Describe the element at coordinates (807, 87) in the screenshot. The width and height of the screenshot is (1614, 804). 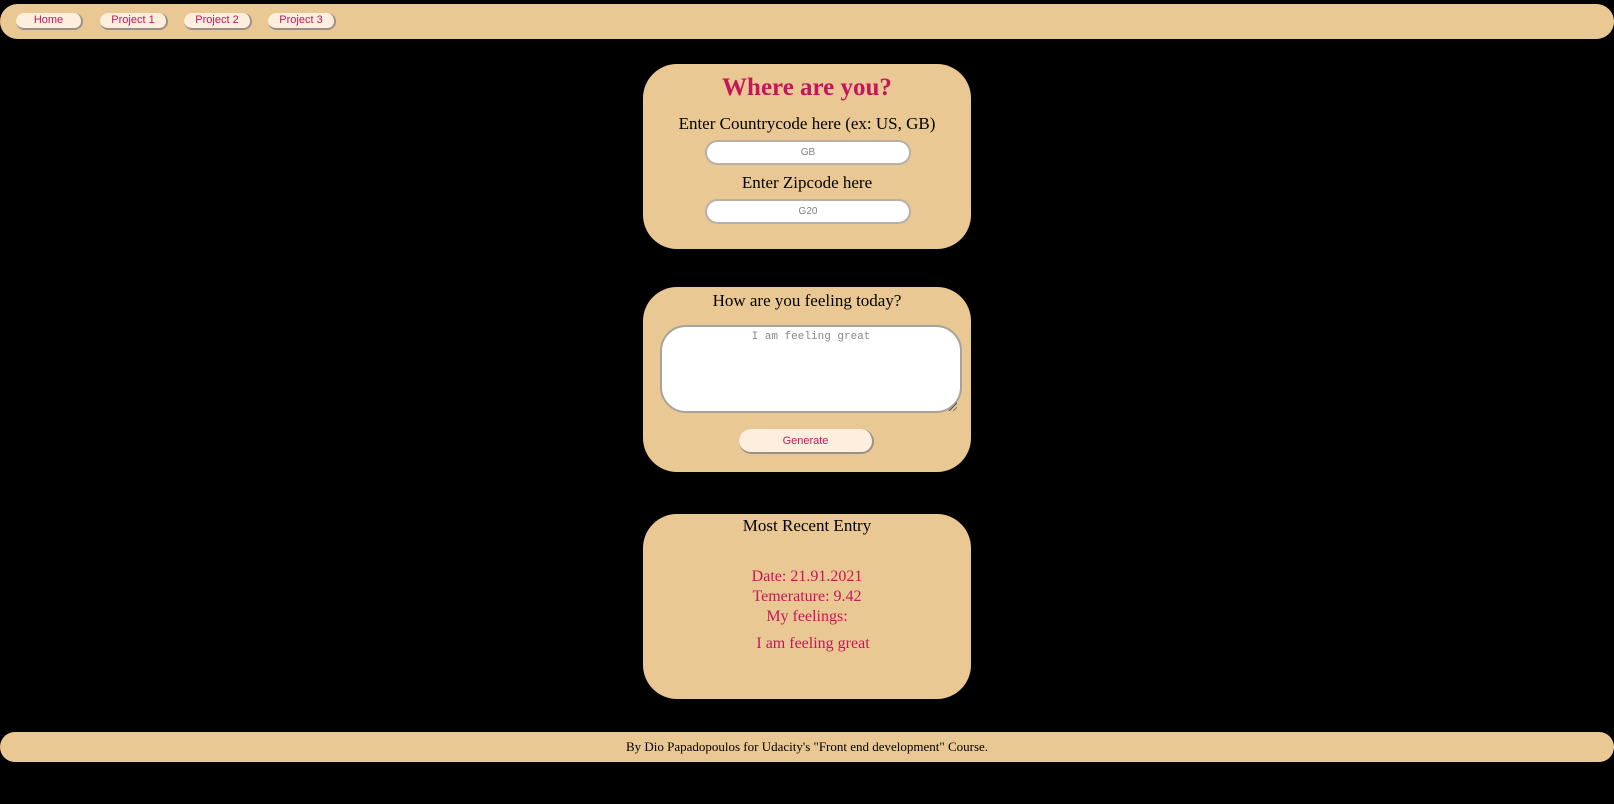
I see `location-title: Where are you?` at that location.